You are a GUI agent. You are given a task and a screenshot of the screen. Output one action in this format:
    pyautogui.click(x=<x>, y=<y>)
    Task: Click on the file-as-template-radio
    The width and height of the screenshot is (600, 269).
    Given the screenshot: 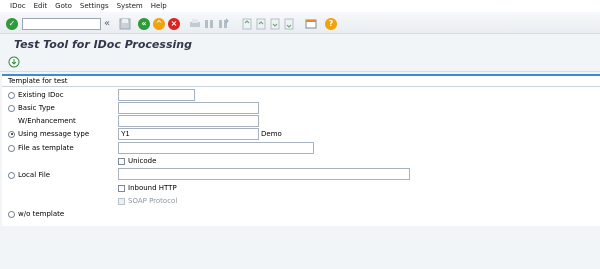 What is the action you would take?
    pyautogui.click(x=11, y=148)
    